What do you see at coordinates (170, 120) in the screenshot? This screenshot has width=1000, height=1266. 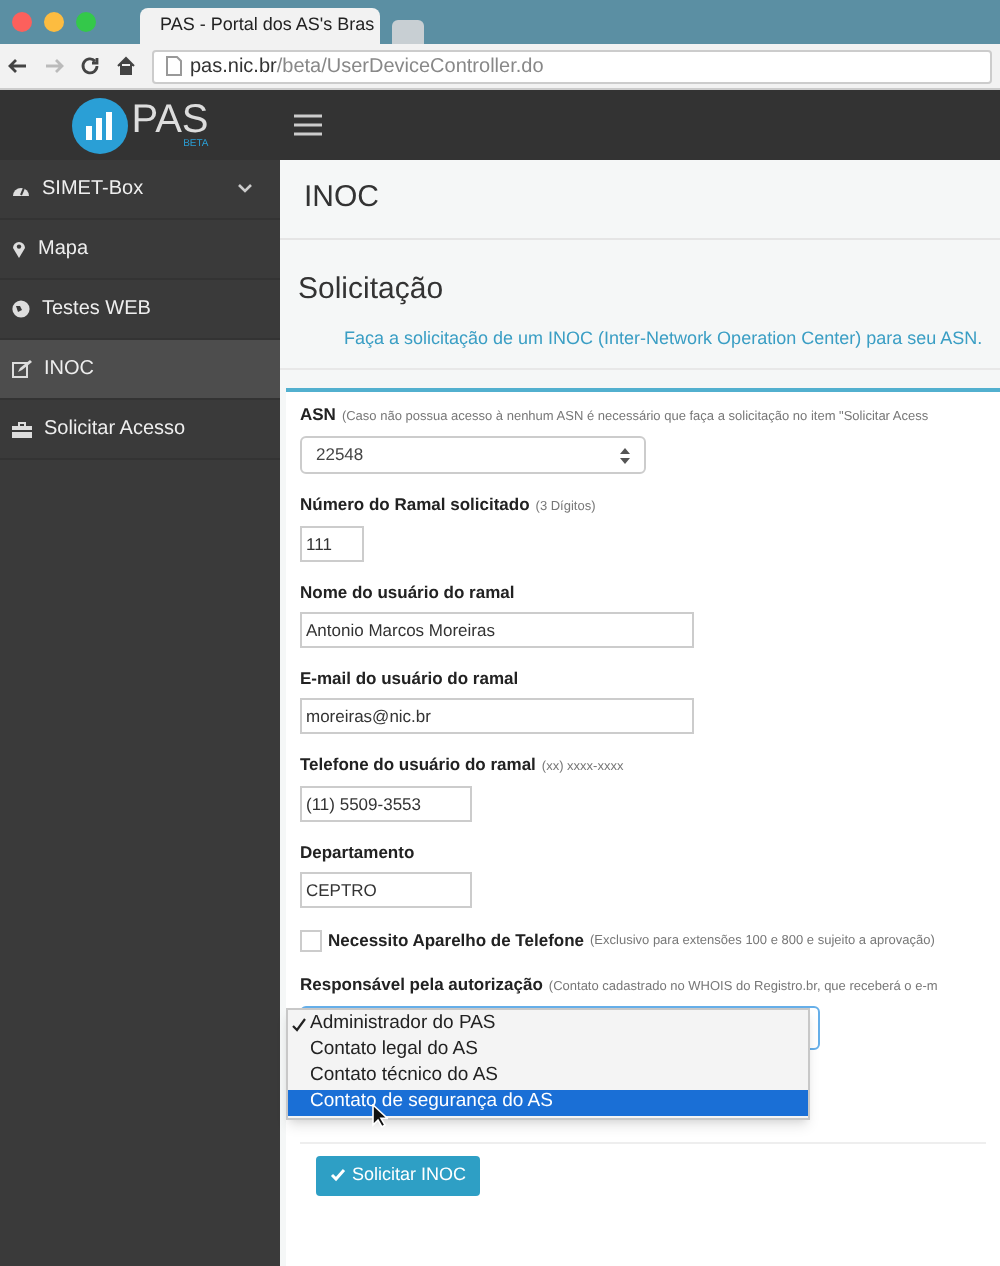 I see `logo-text: PAS` at bounding box center [170, 120].